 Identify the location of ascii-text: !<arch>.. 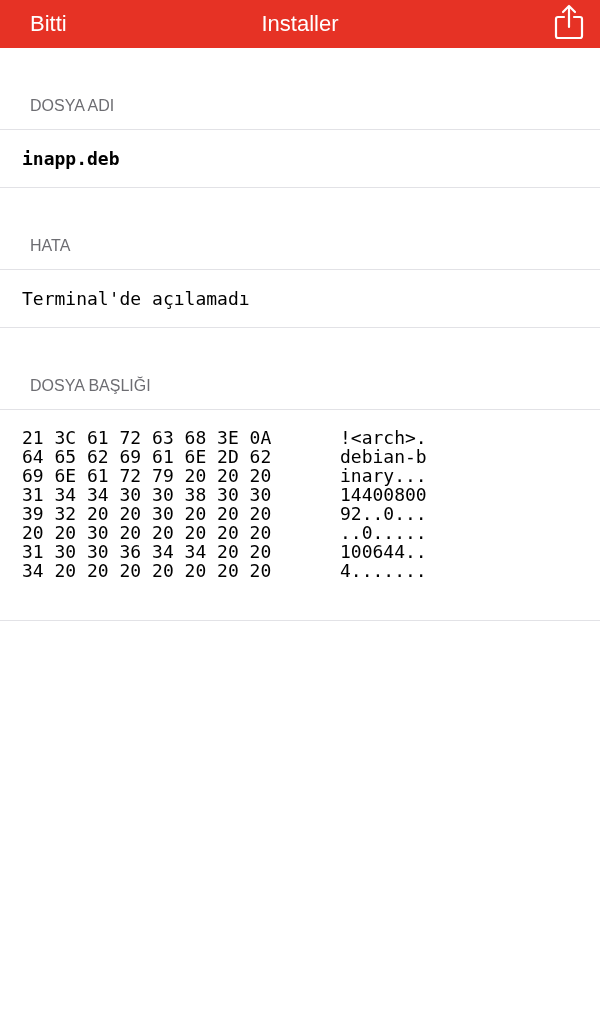
(383, 437).